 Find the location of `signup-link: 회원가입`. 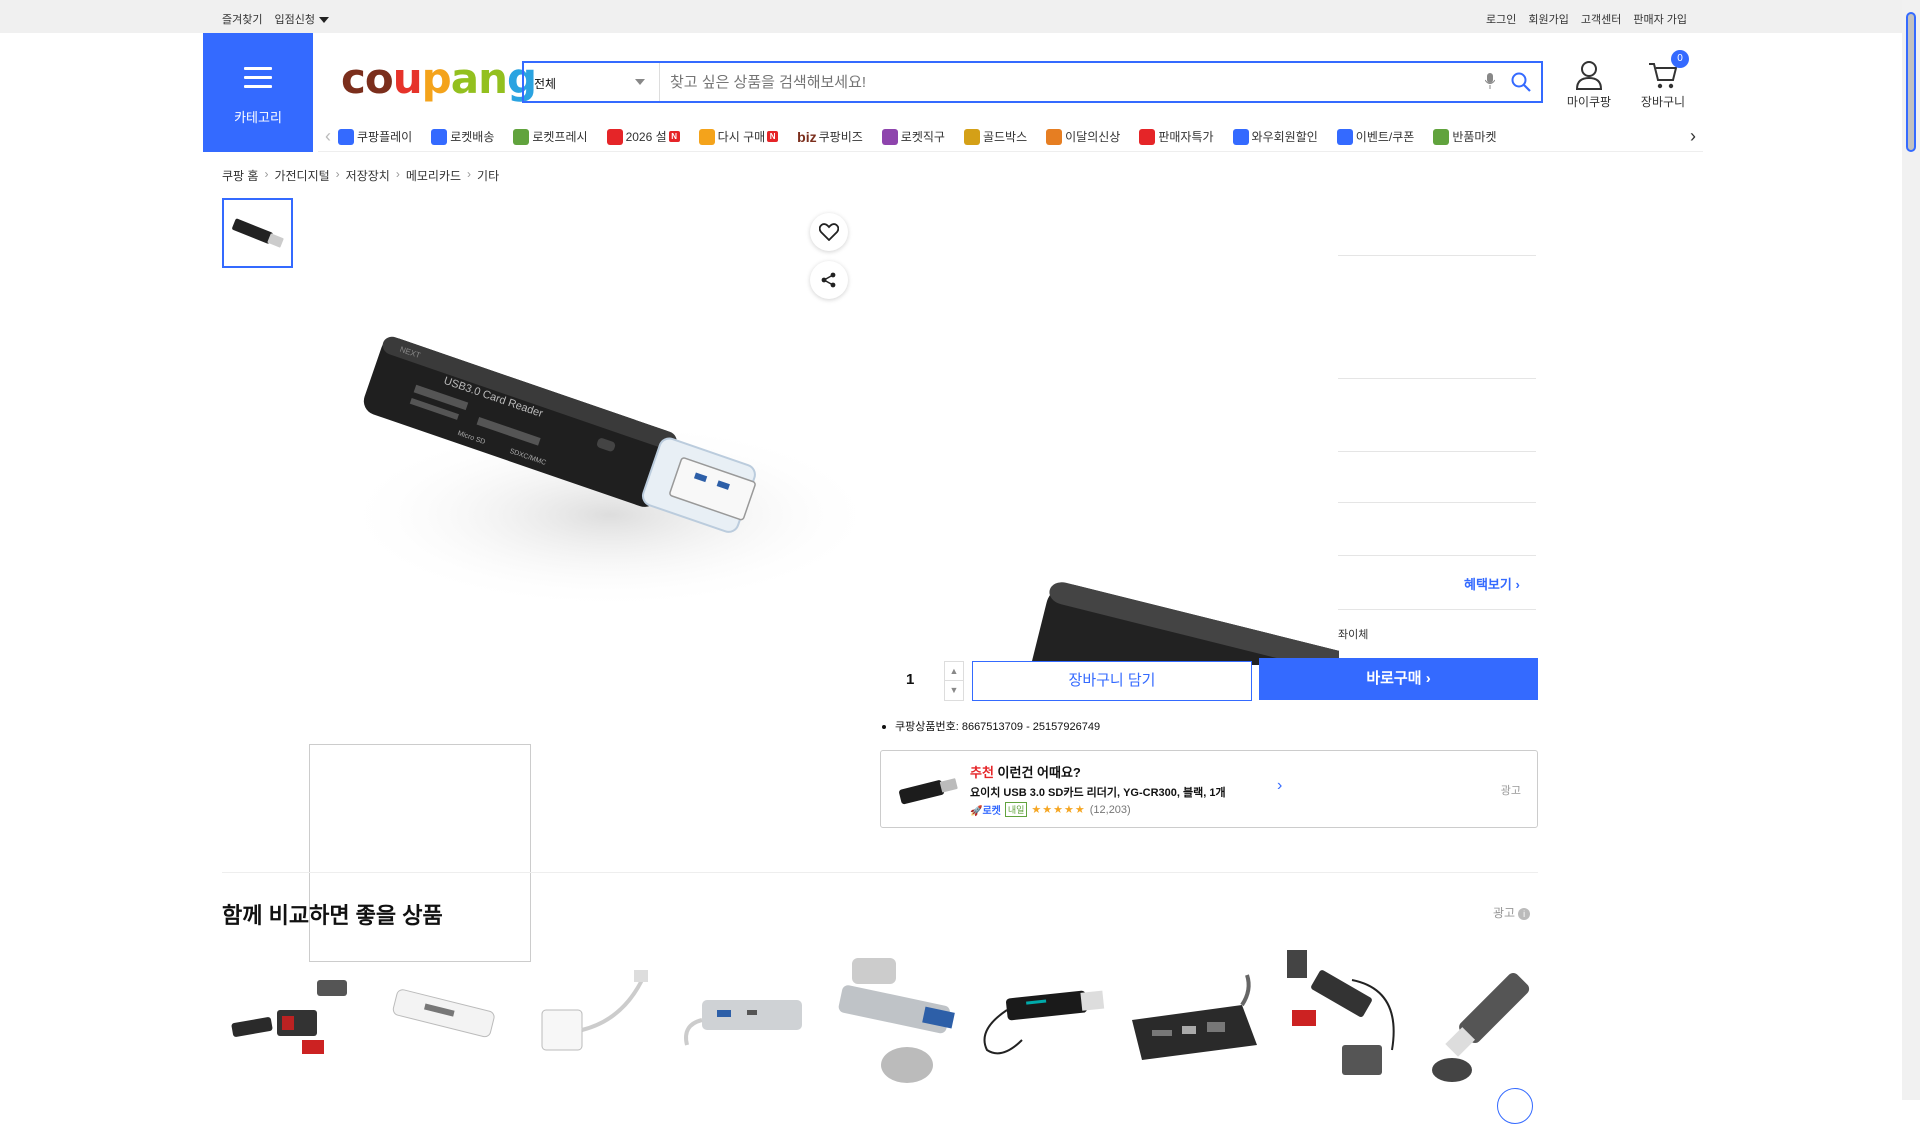

signup-link: 회원가입 is located at coordinates (1548, 19).